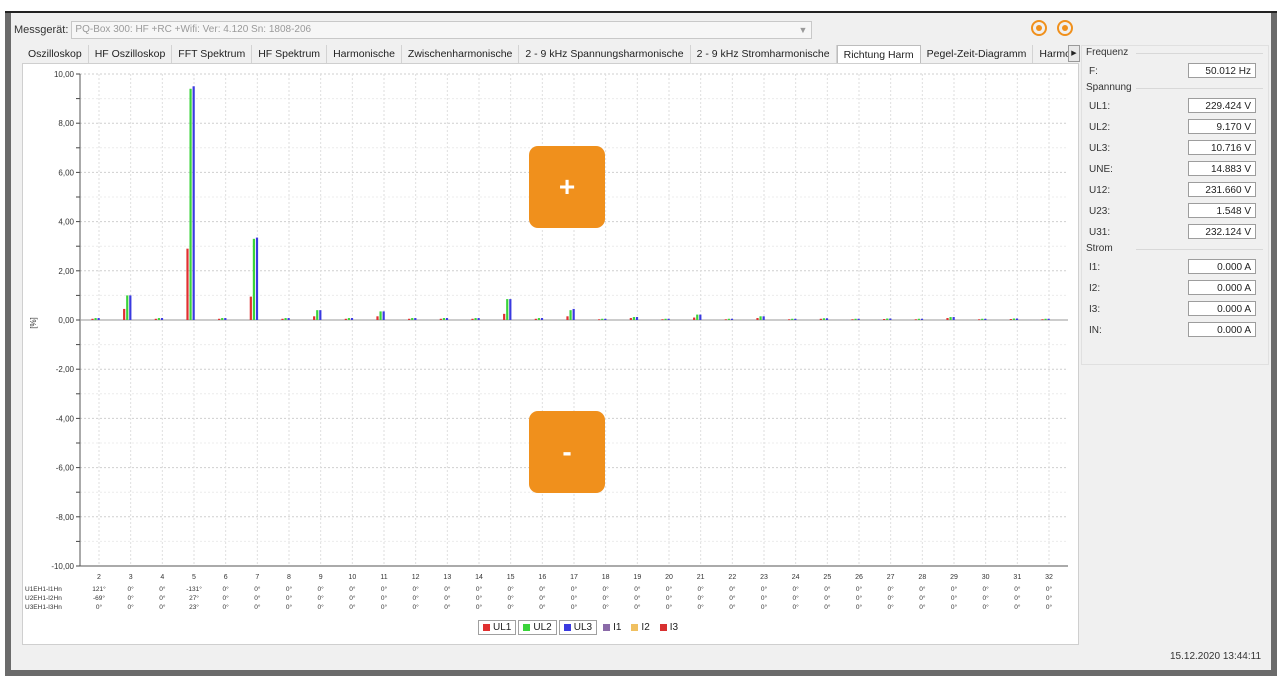  Describe the element at coordinates (764, 54) in the screenshot. I see `tab-2-9-khz-stromharmonische: 2 - 9 kHz Stromharmonische` at that location.